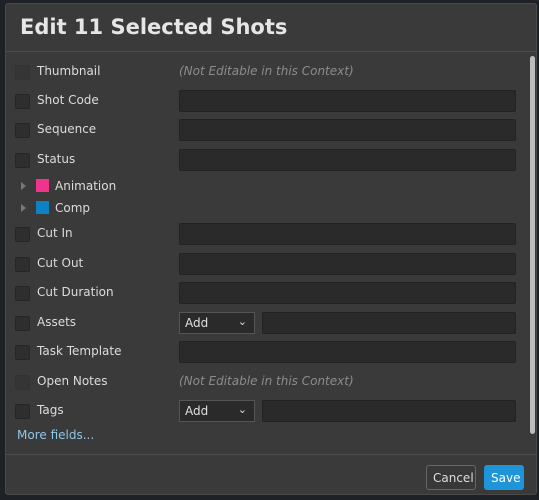  Describe the element at coordinates (56, 159) in the screenshot. I see `field-label: Status` at that location.